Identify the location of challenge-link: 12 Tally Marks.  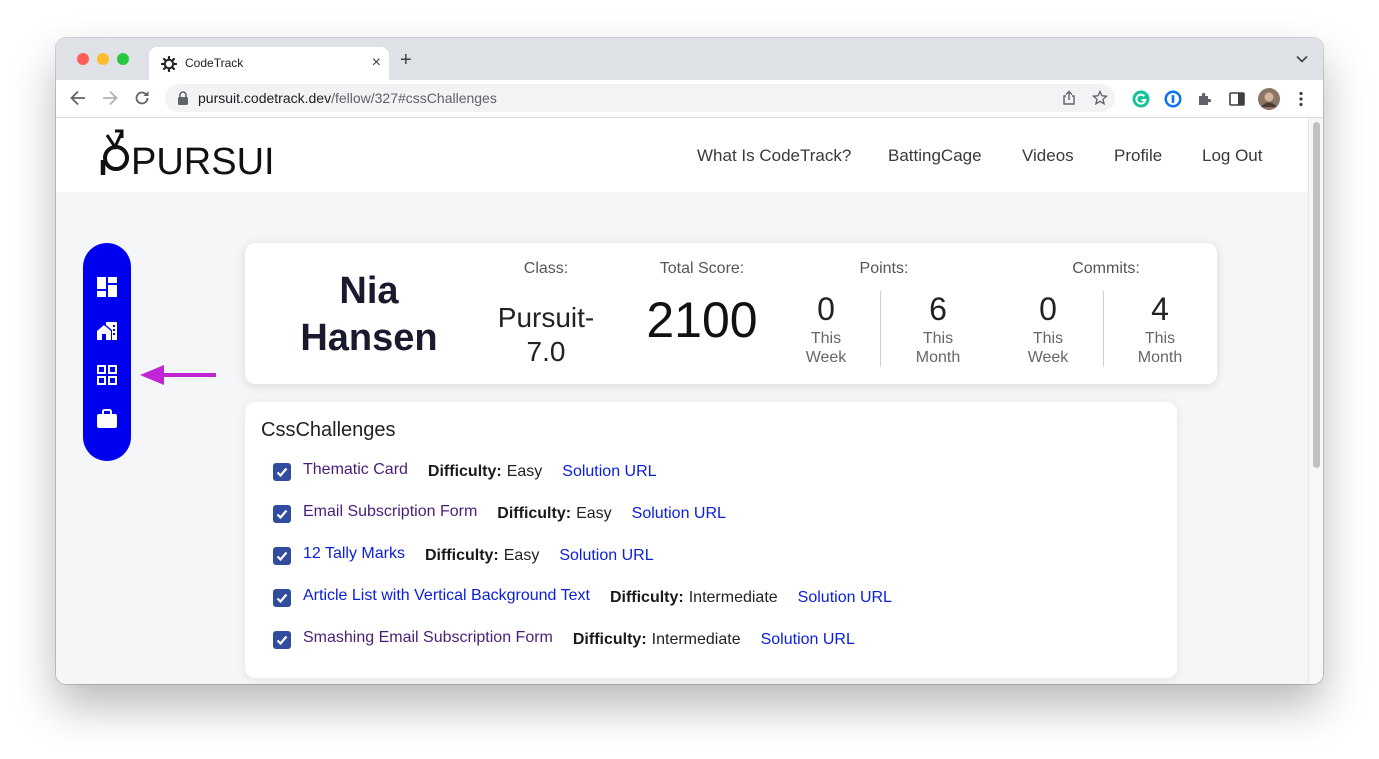
(354, 554).